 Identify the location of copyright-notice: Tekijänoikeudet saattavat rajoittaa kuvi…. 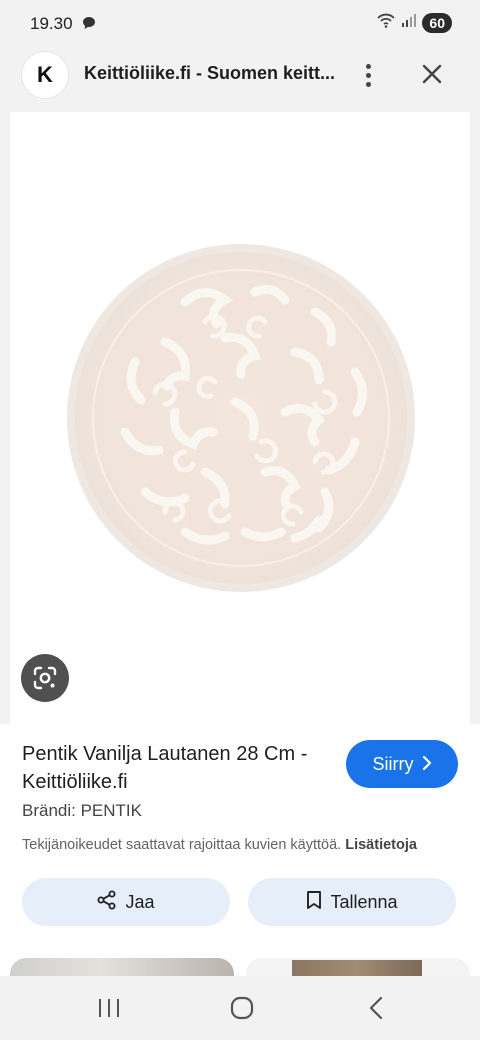
(219, 845).